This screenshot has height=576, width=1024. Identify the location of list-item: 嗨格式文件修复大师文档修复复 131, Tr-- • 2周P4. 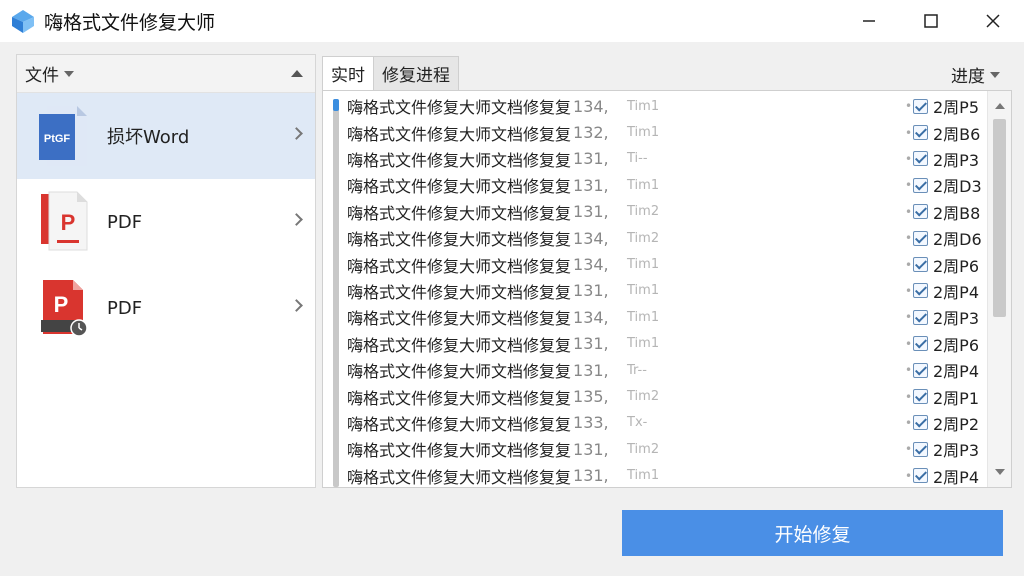
(667, 370).